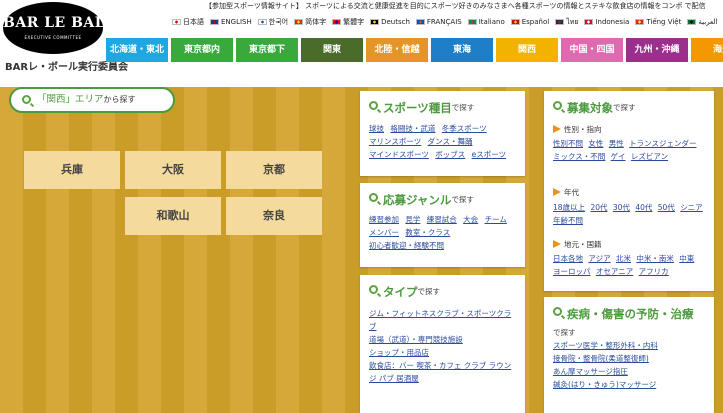  Describe the element at coordinates (348, 22) in the screenshot. I see `language-link: 繁體字` at that location.